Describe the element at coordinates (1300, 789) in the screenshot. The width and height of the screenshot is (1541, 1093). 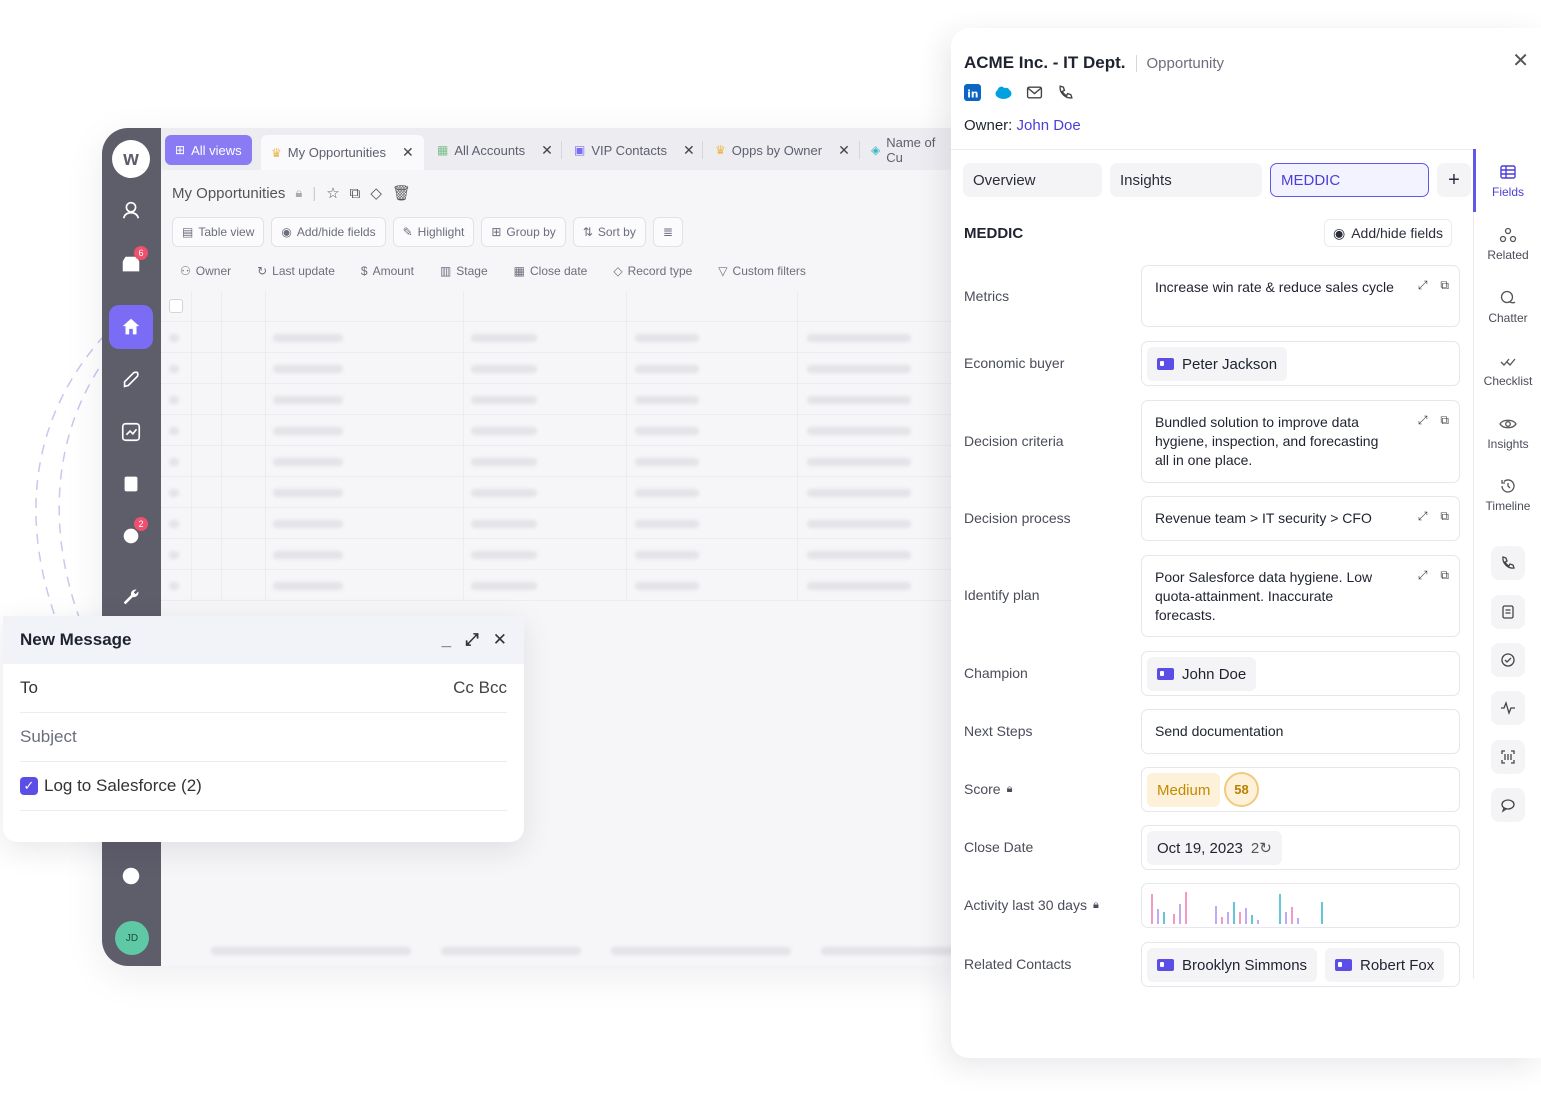
I see `field-score: Medium 58` at that location.